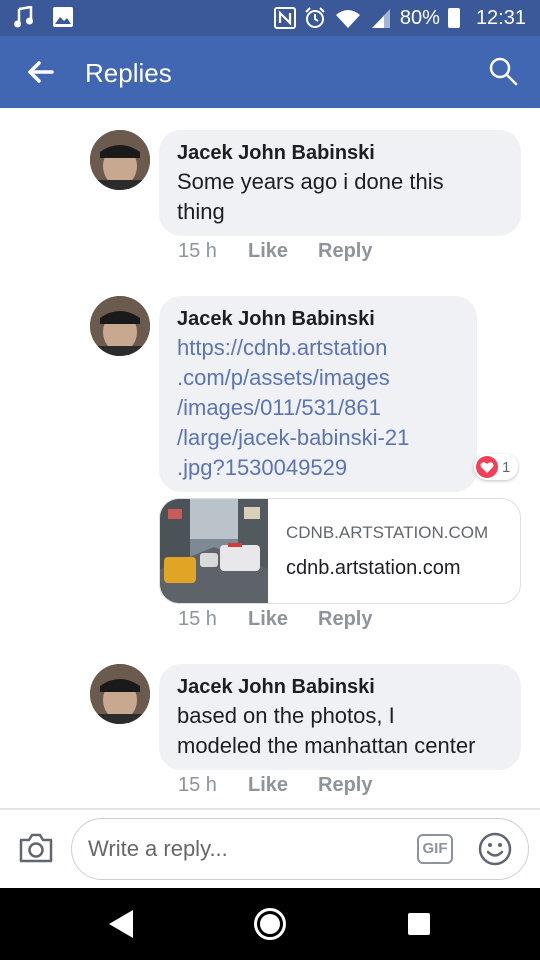 This screenshot has height=960, width=540. I want to click on image-icon, so click(63, 17).